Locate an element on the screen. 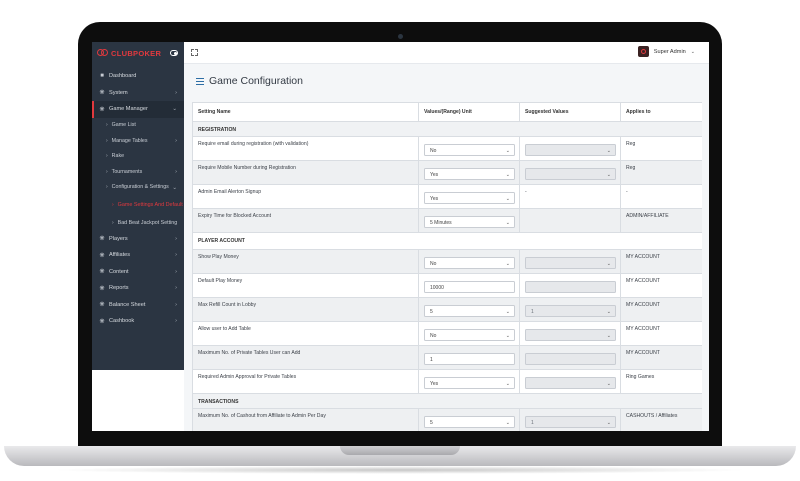  sidebar-subitem-label: Game List is located at coordinates (123, 125).